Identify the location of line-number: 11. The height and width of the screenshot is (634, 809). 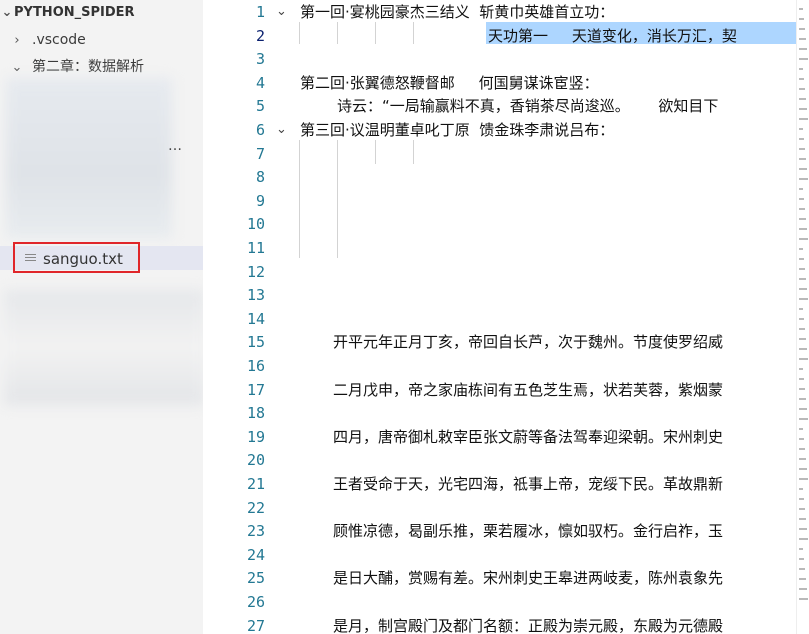
(255, 248).